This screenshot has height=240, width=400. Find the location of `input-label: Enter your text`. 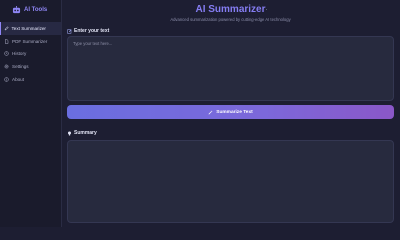

input-label: Enter your text is located at coordinates (88, 31).